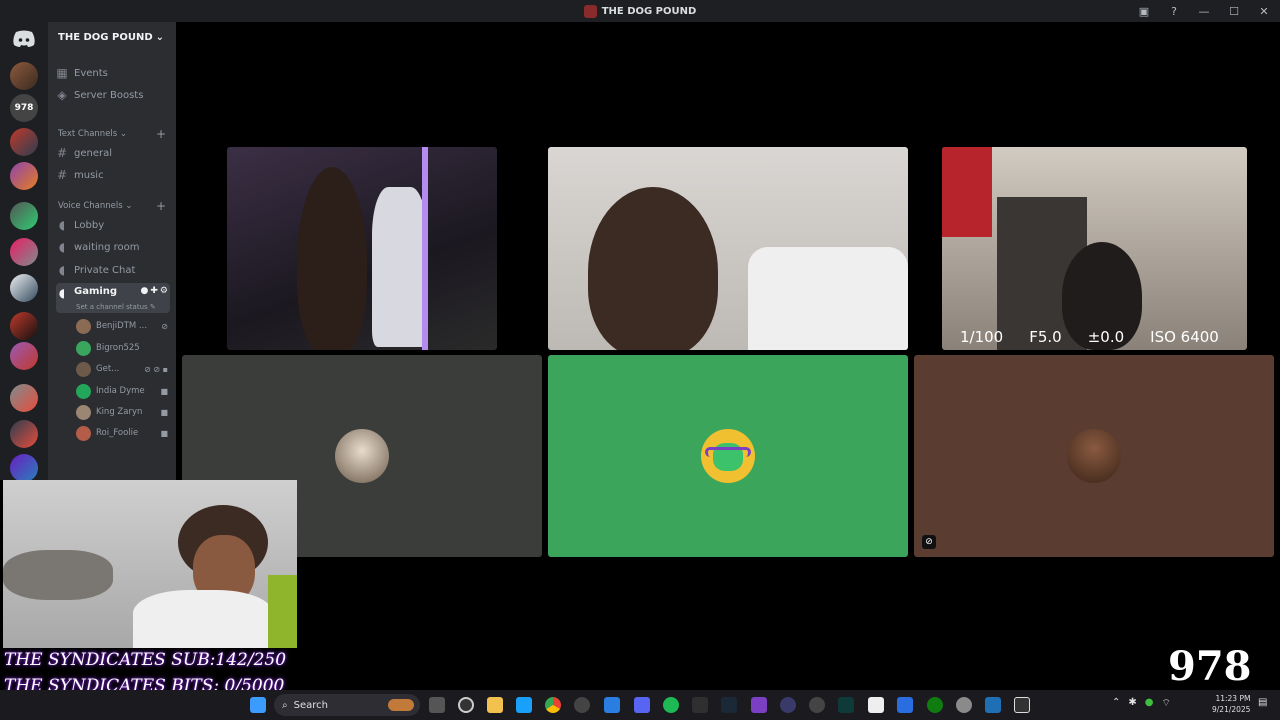 The image size is (1280, 720). I want to click on window-title: THE DOG POUND, so click(639, 11).